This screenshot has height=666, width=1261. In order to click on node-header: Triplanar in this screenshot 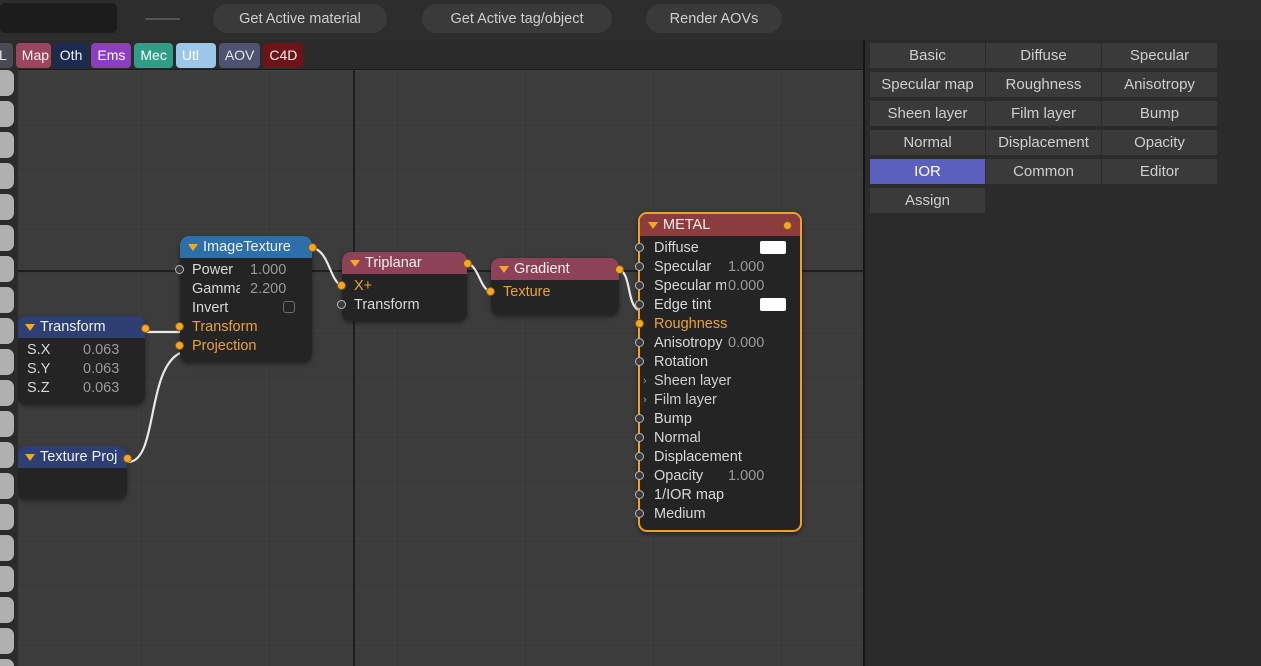, I will do `click(404, 263)`.